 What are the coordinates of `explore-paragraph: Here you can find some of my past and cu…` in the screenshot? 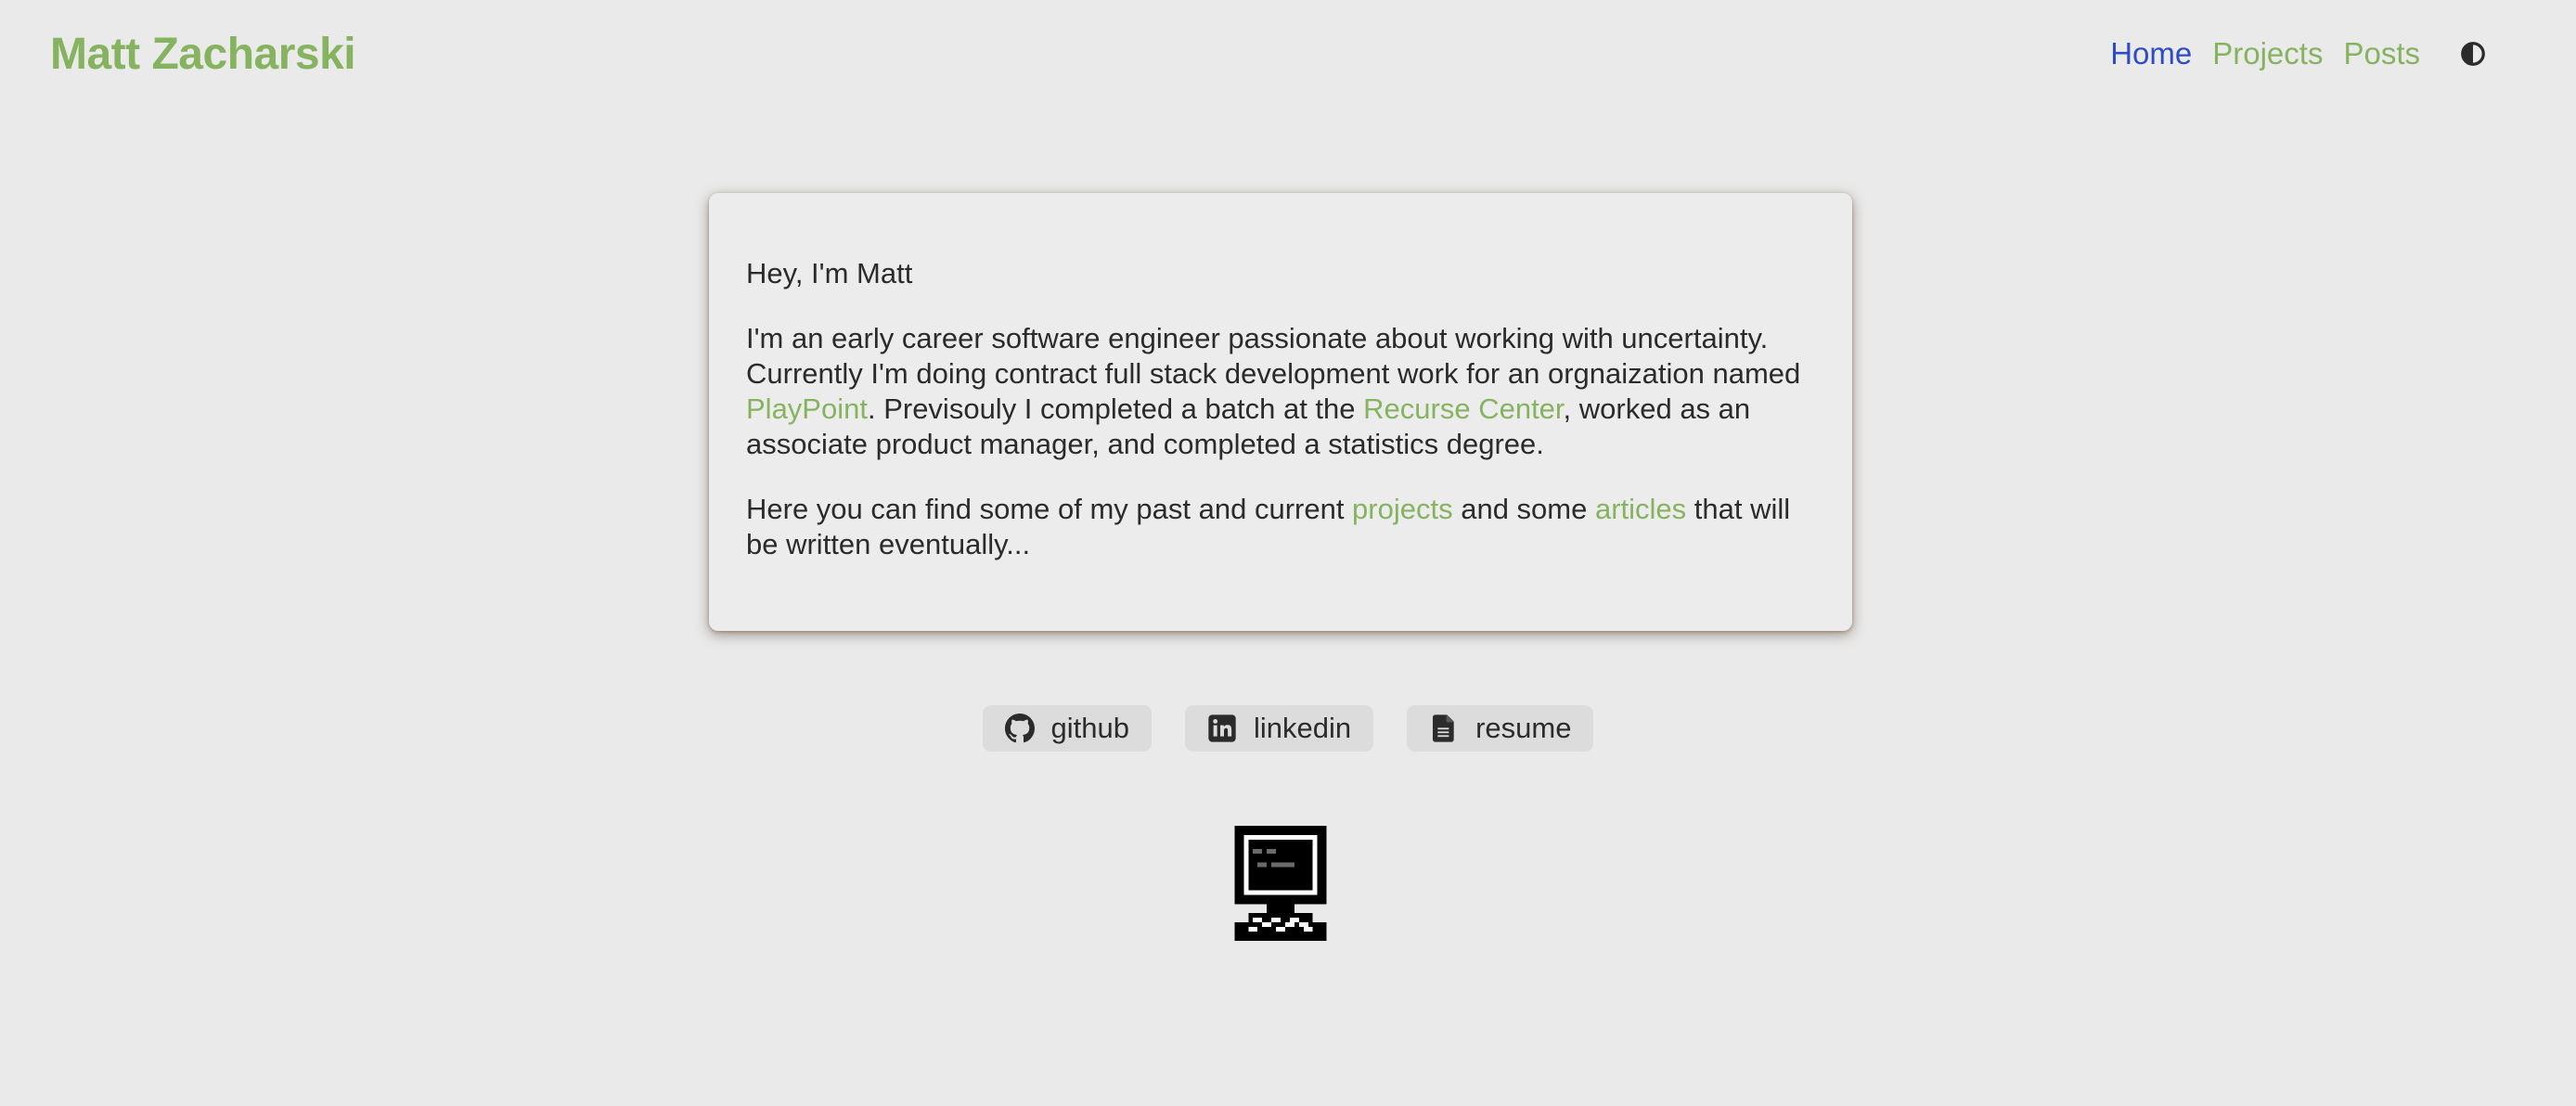 It's located at (1280, 527).